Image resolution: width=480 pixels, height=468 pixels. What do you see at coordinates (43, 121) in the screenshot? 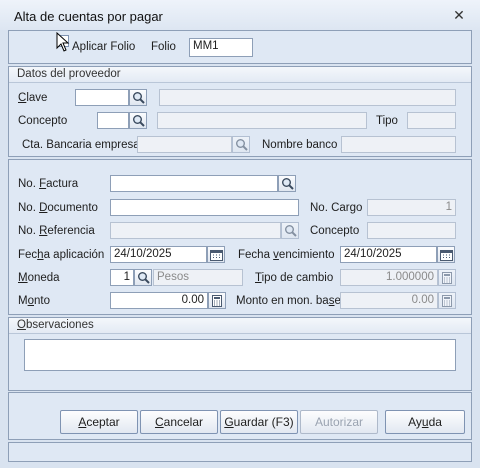
I see `concepto-label: Concepto` at bounding box center [43, 121].